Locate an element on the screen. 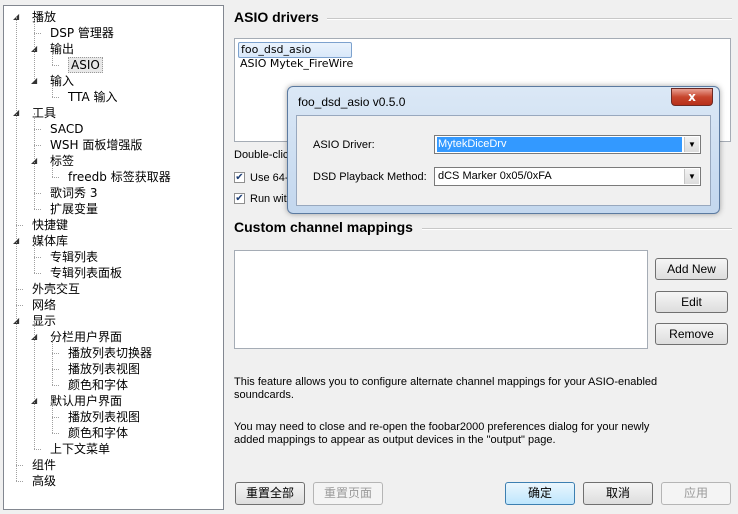 The width and height of the screenshot is (738, 514). tree-item: SACD is located at coordinates (66, 129).